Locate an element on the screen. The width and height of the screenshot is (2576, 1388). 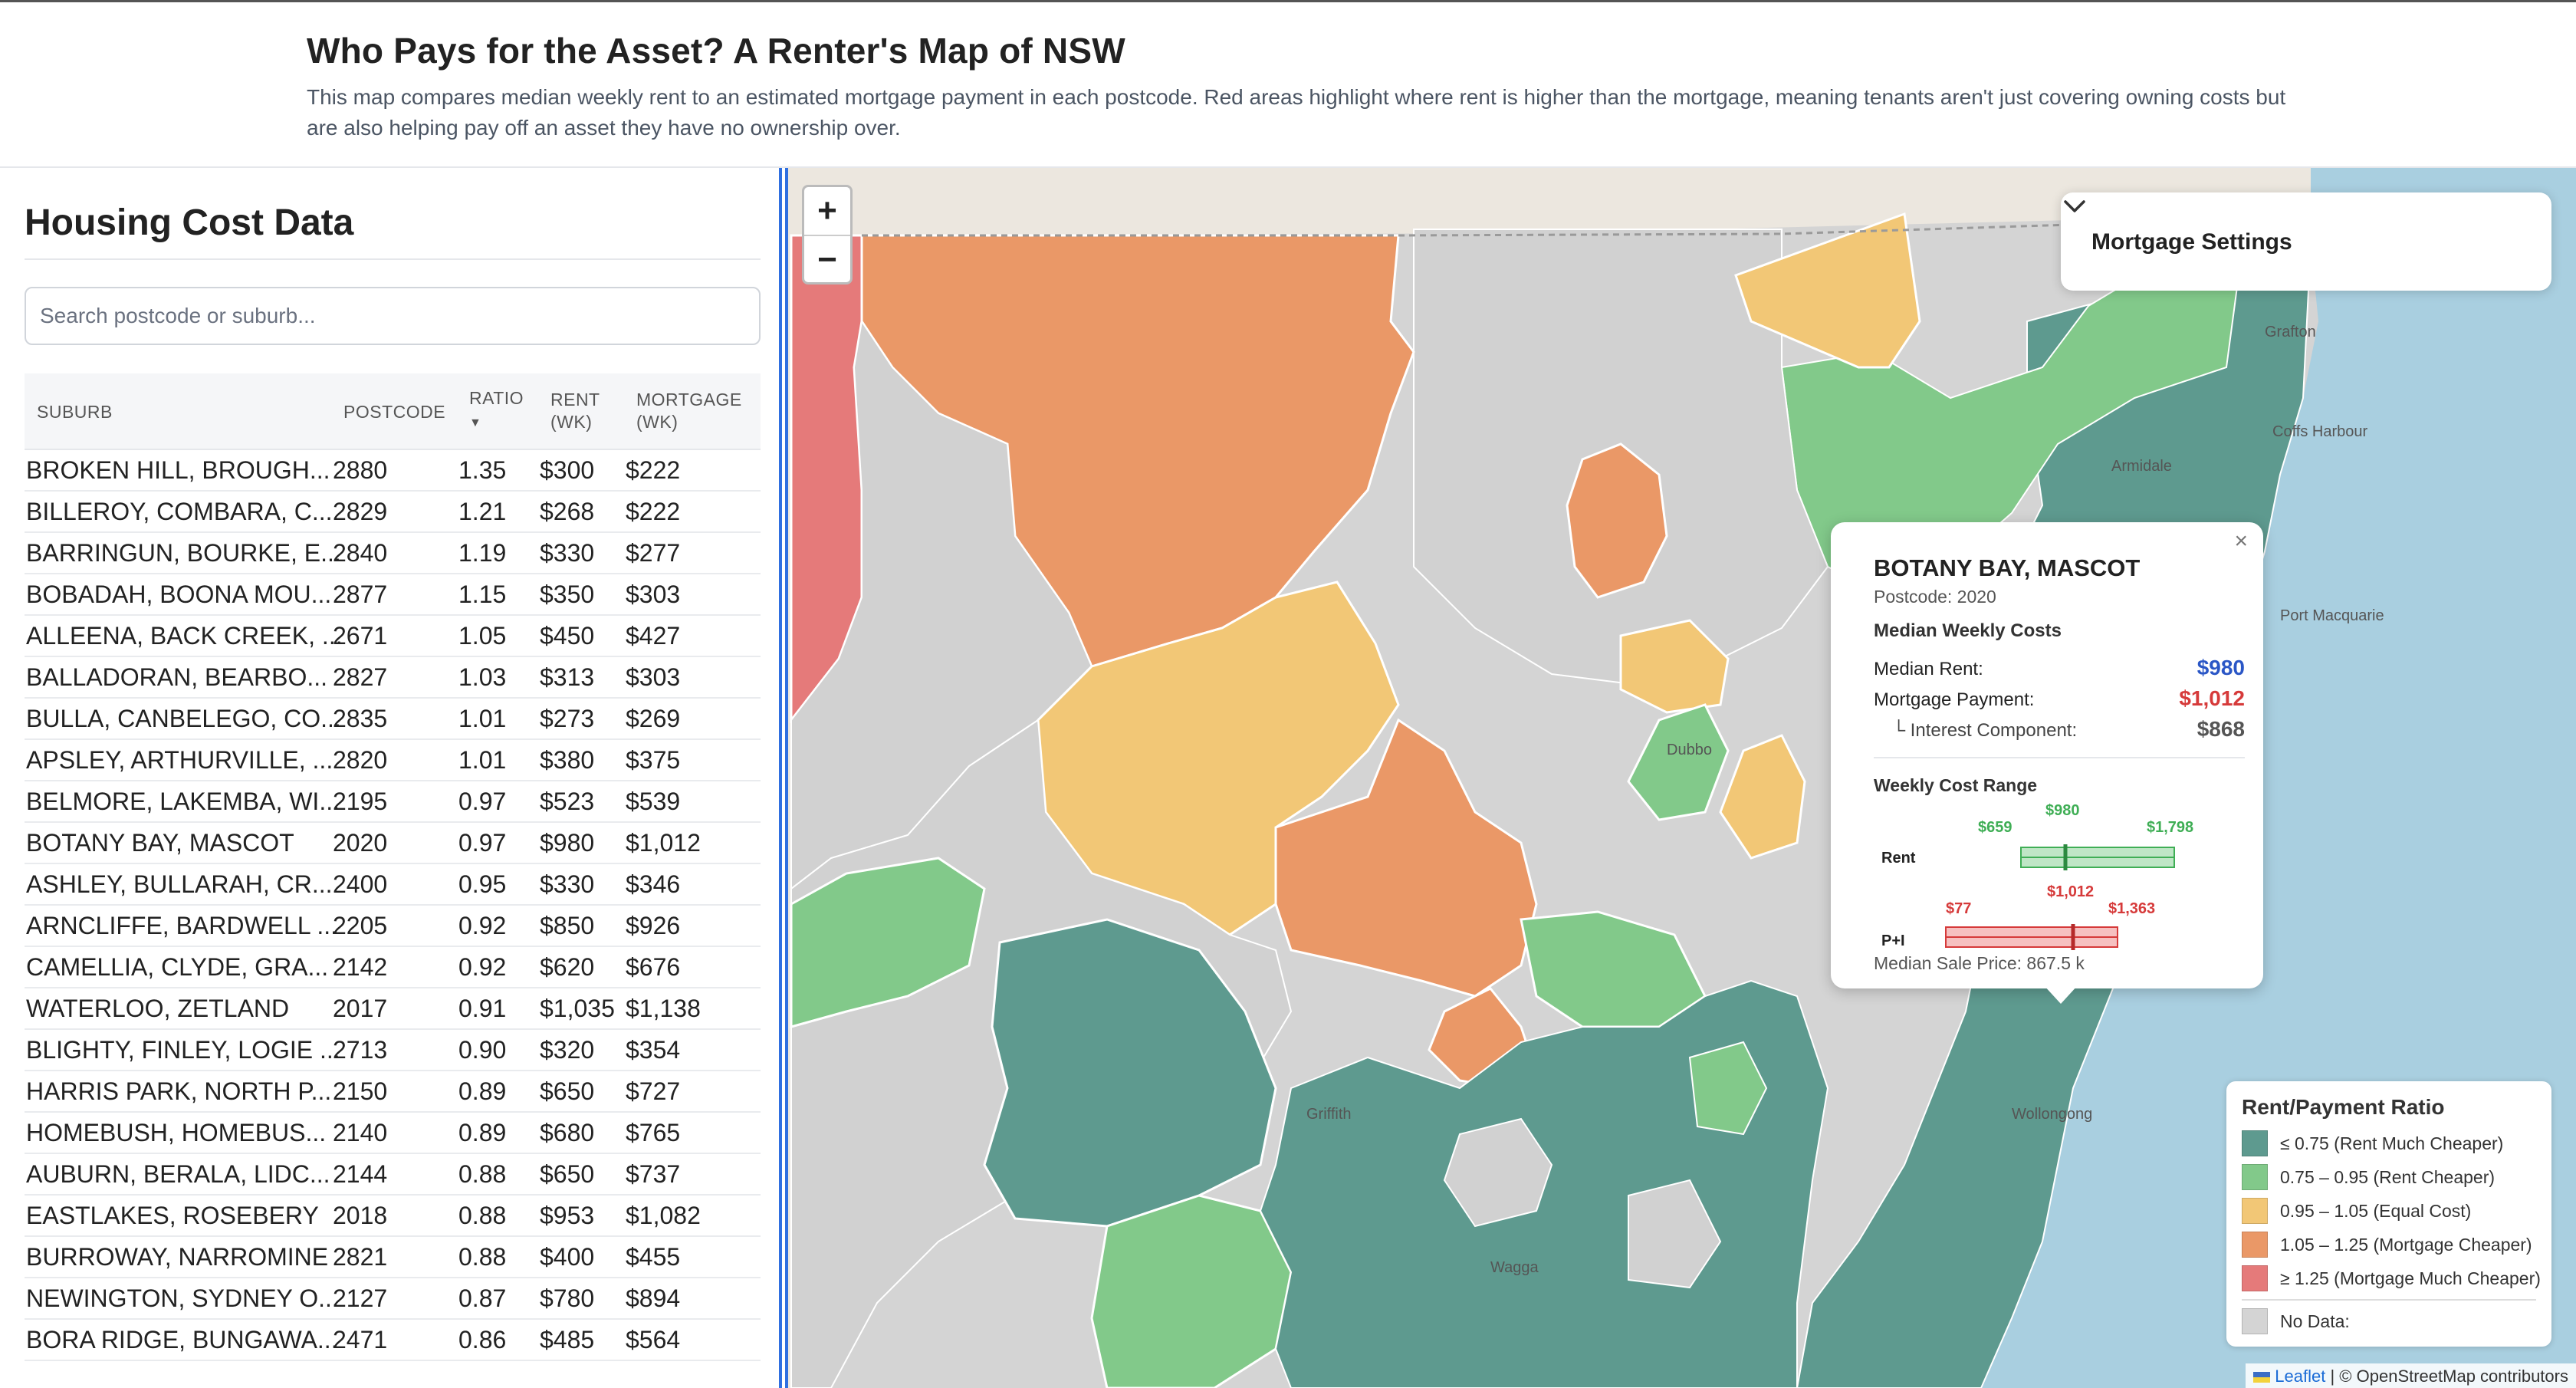
town-label-wollongong: Wollongong is located at coordinates (2052, 1114).